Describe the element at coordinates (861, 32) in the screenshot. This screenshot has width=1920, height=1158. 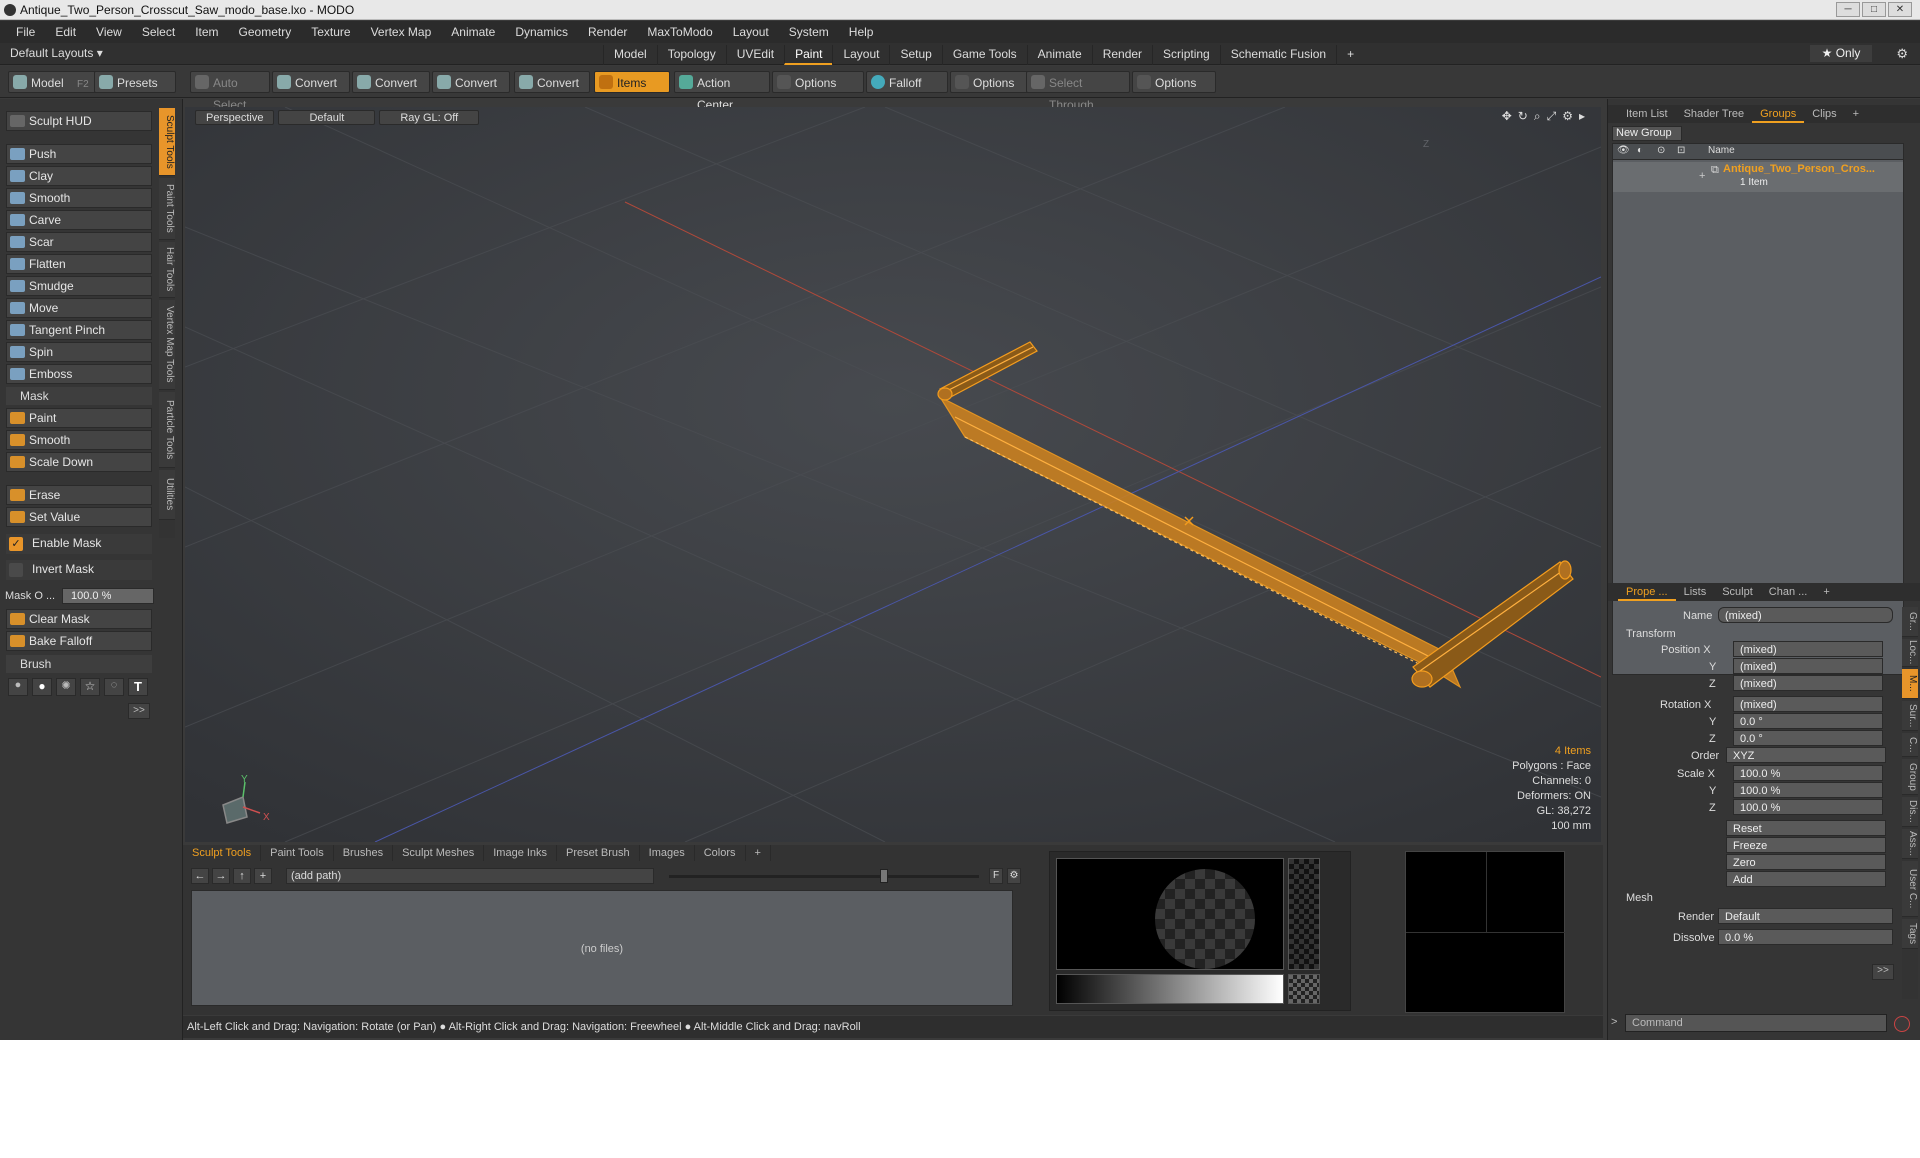
I see `menu-help: Help` at that location.